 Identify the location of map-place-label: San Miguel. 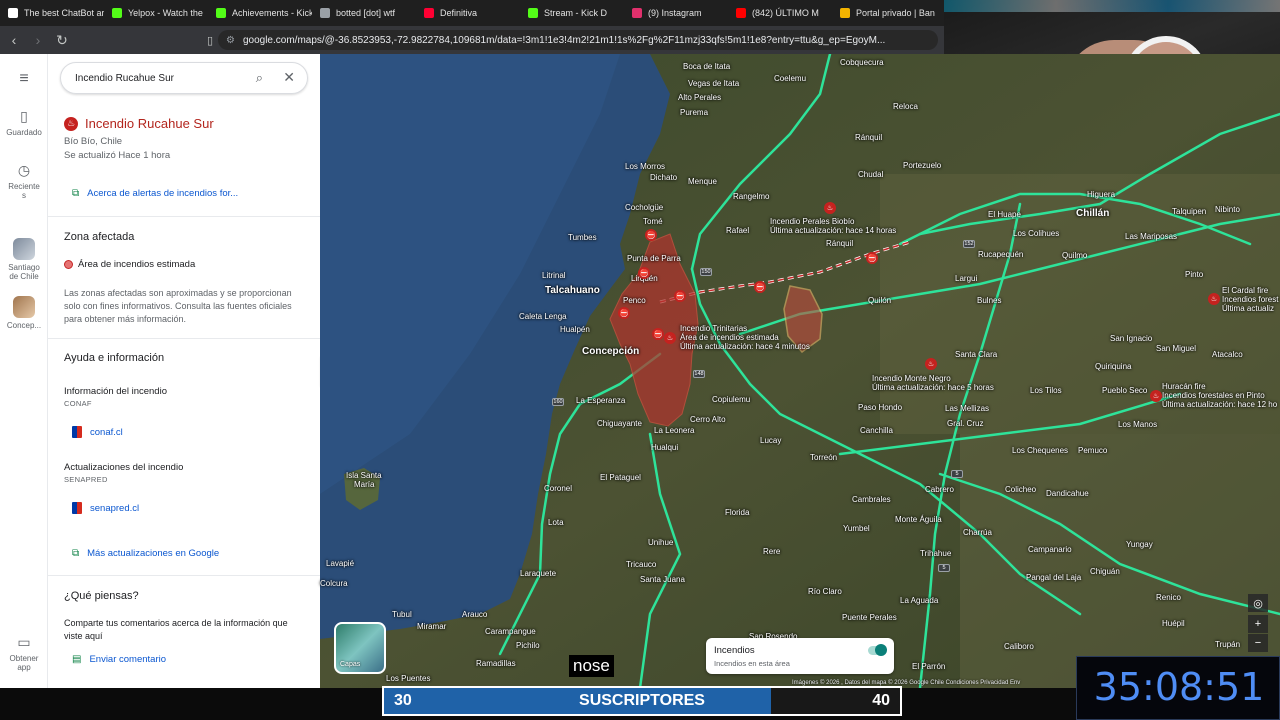
(1176, 348).